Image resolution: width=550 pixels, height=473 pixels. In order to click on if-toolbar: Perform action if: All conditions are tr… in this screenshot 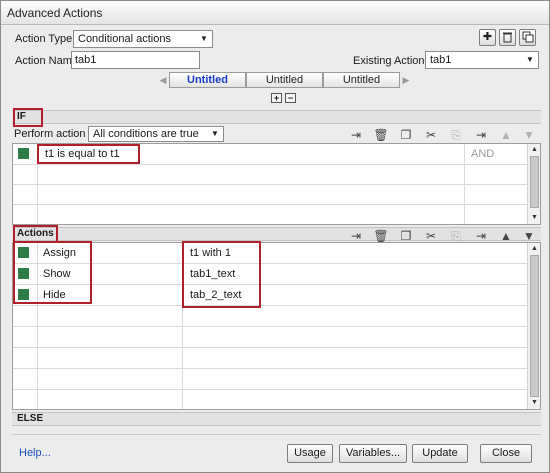, I will do `click(276, 134)`.